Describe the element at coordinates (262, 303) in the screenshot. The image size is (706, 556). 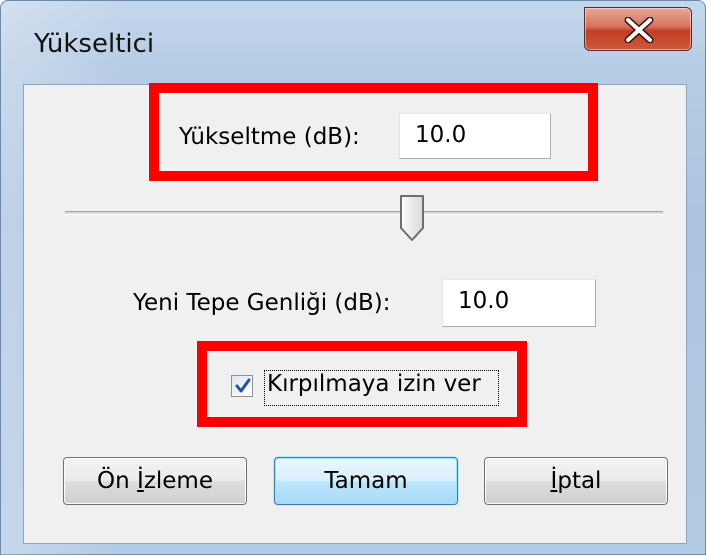
I see `peak-label: Yeni Tepe Genliği (dB):` at that location.